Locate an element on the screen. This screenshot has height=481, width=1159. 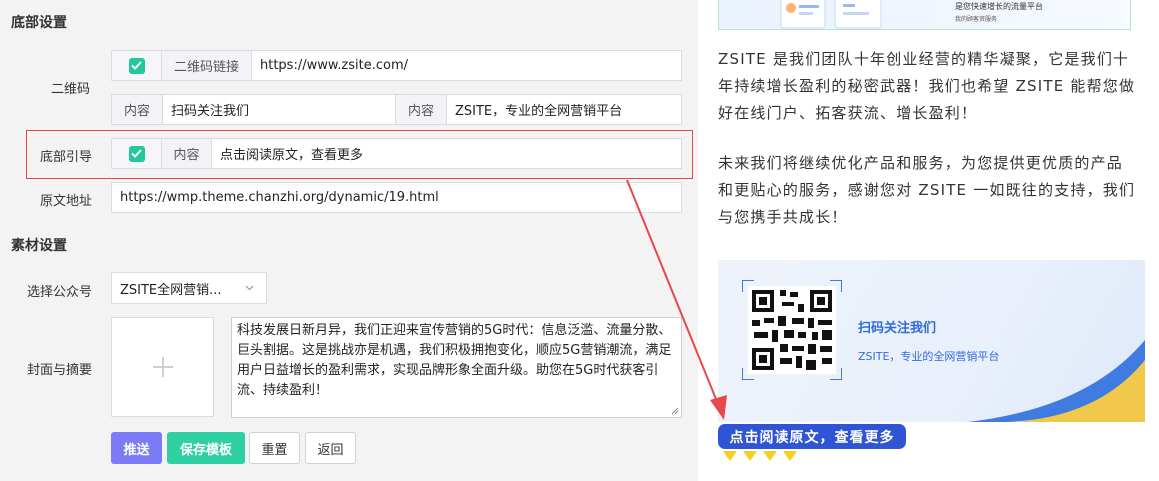
footer-guide-label: 底部引导 is located at coordinates (65, 157).